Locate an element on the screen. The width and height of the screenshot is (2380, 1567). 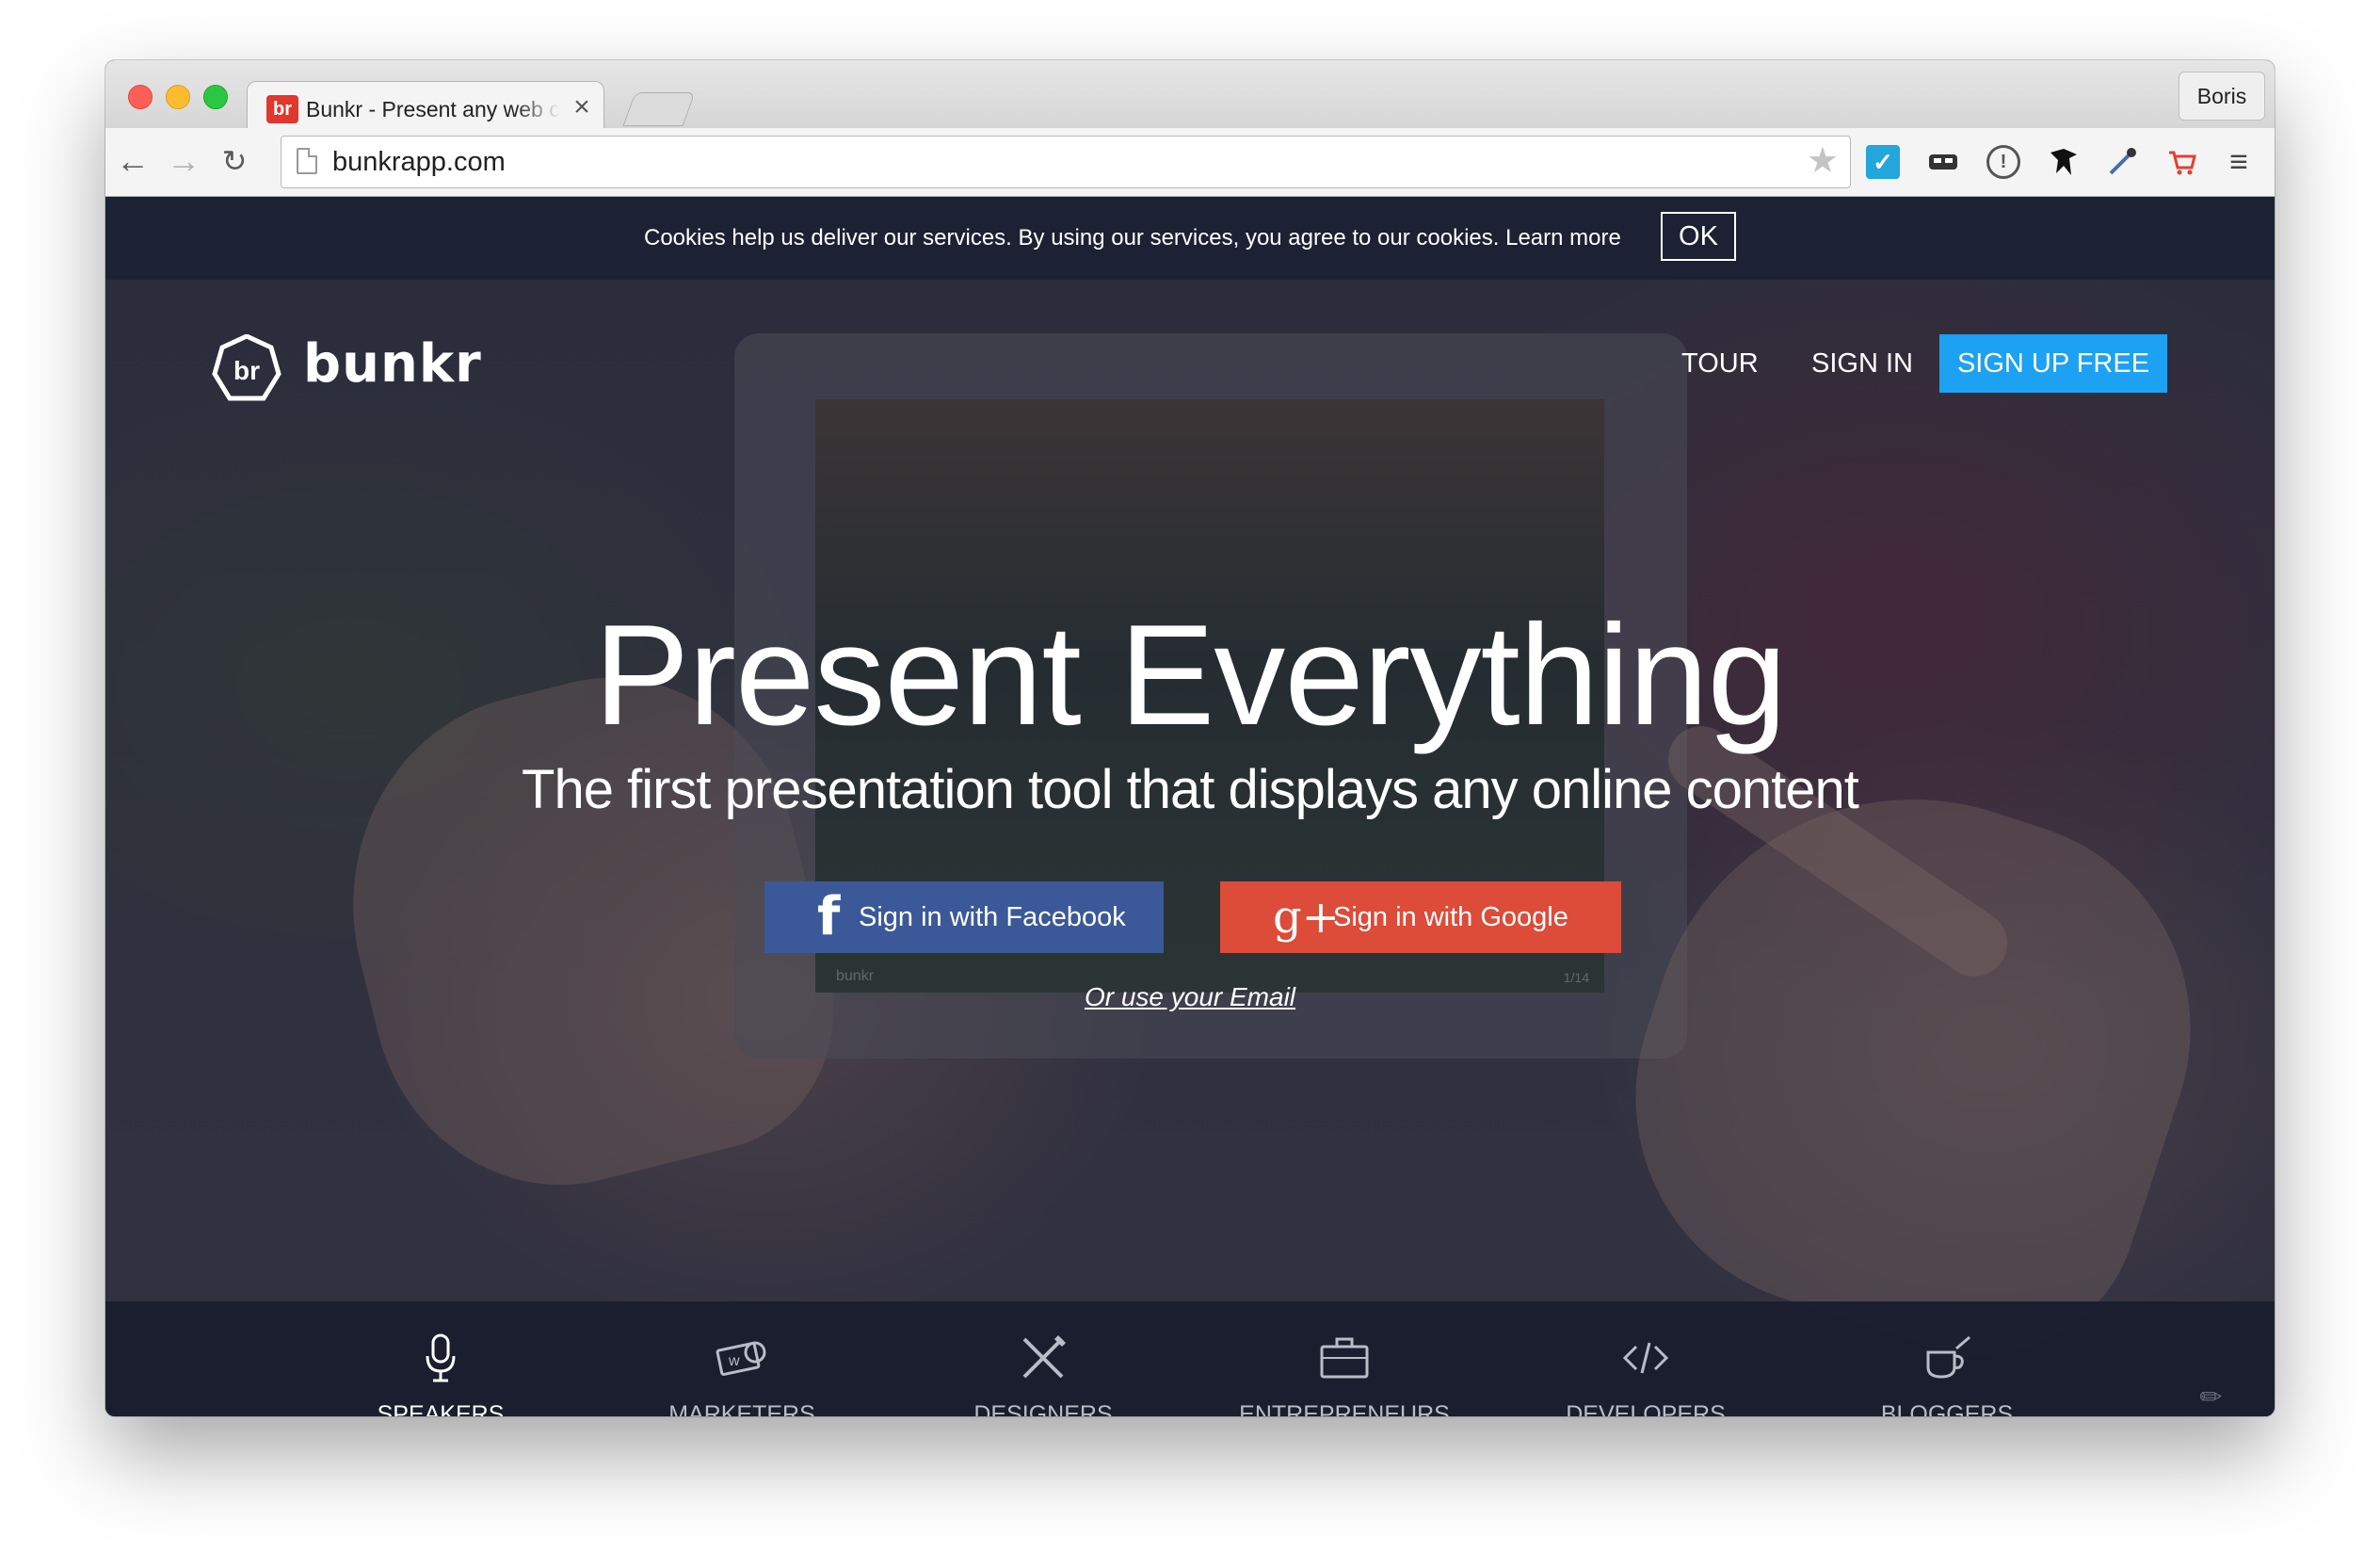
new-tab-button is located at coordinates (659, 109).